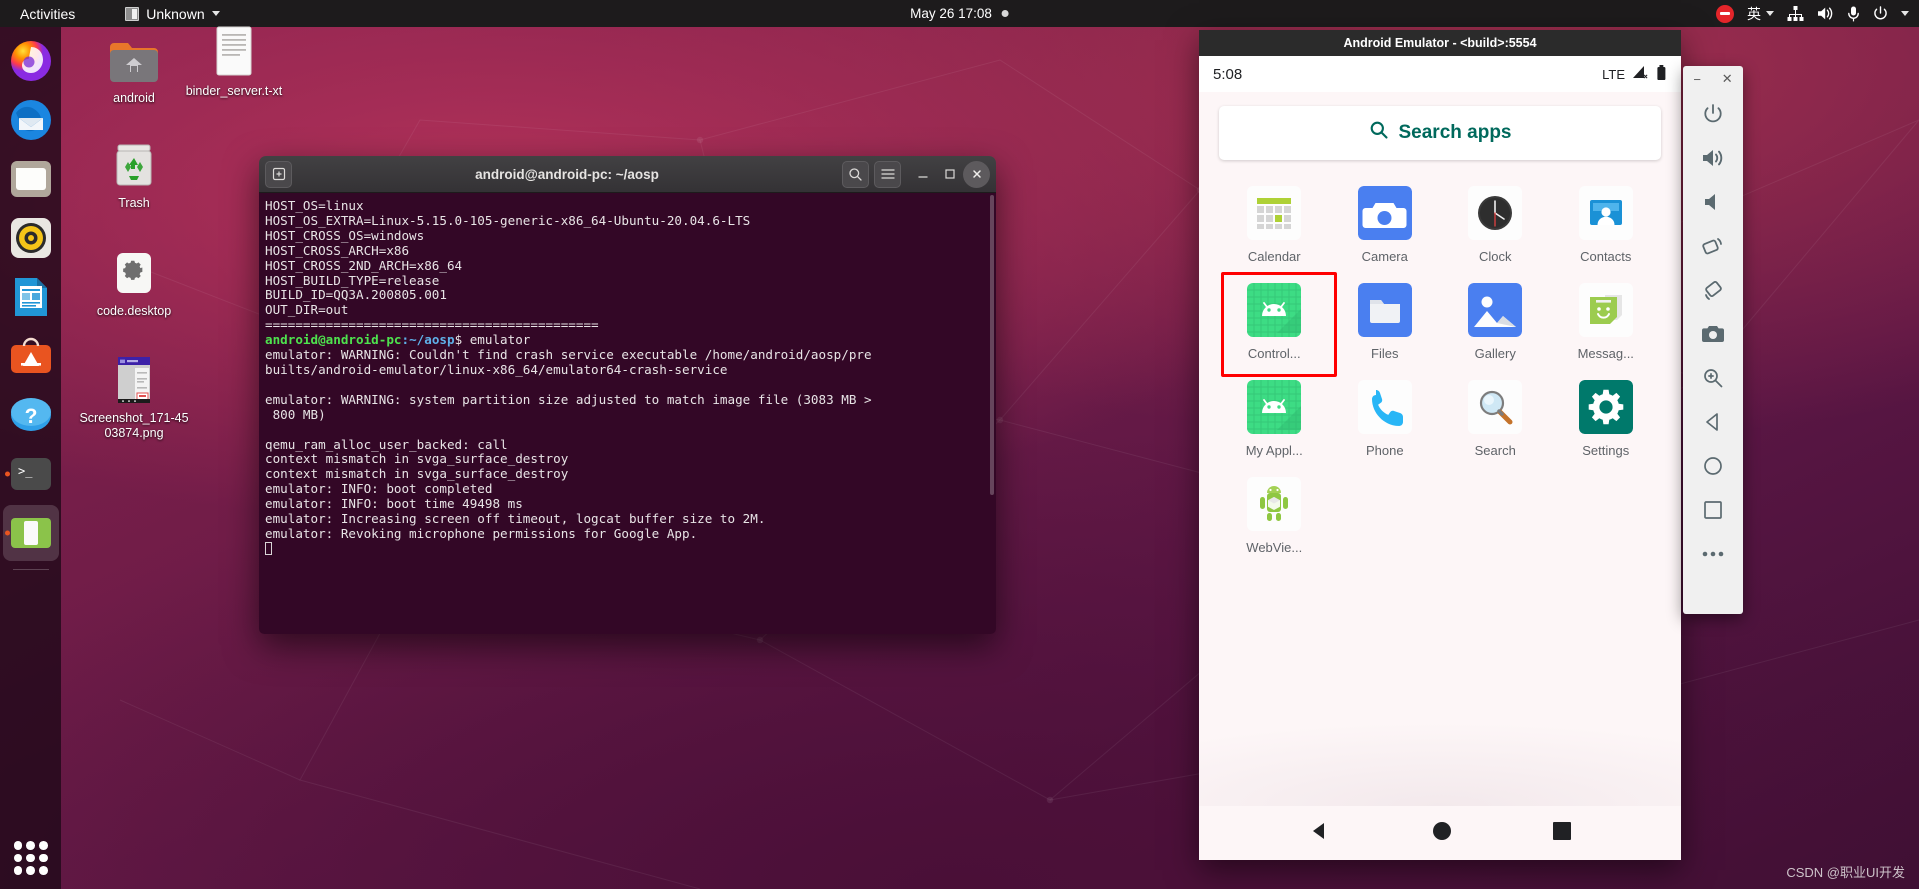 This screenshot has width=1919, height=889. I want to click on app-icon-clock: Clock, so click(1495, 224).